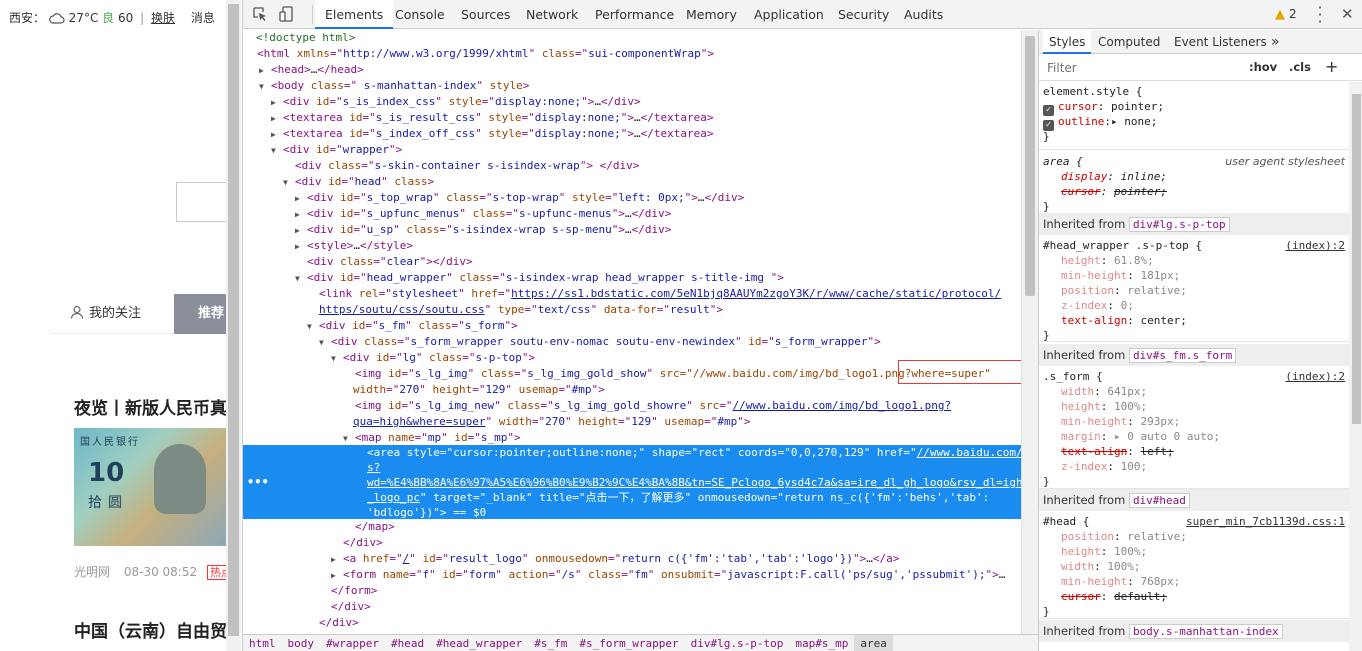 Image resolution: width=1362 pixels, height=651 pixels. I want to click on hov-toggle: :hov, so click(1263, 67).